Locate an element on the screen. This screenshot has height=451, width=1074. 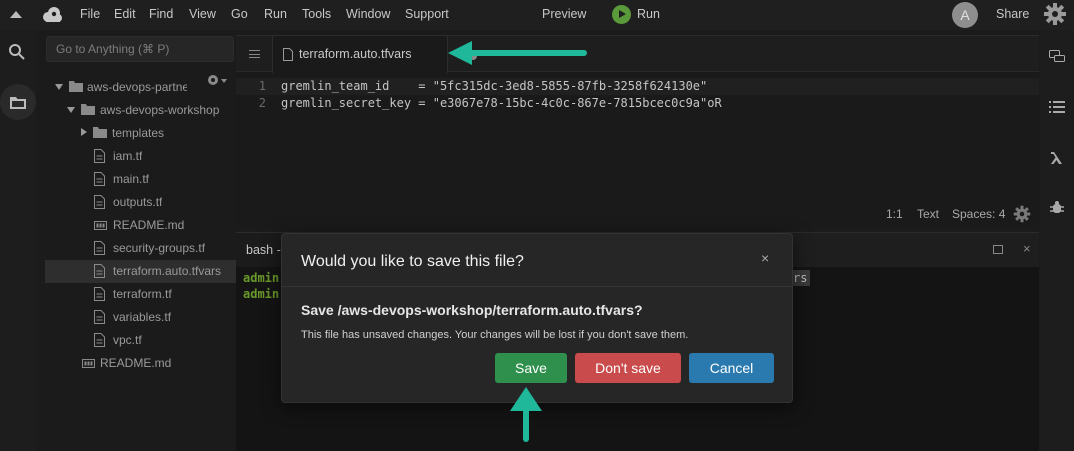
right-icon-strip is located at coordinates (1057, 240).